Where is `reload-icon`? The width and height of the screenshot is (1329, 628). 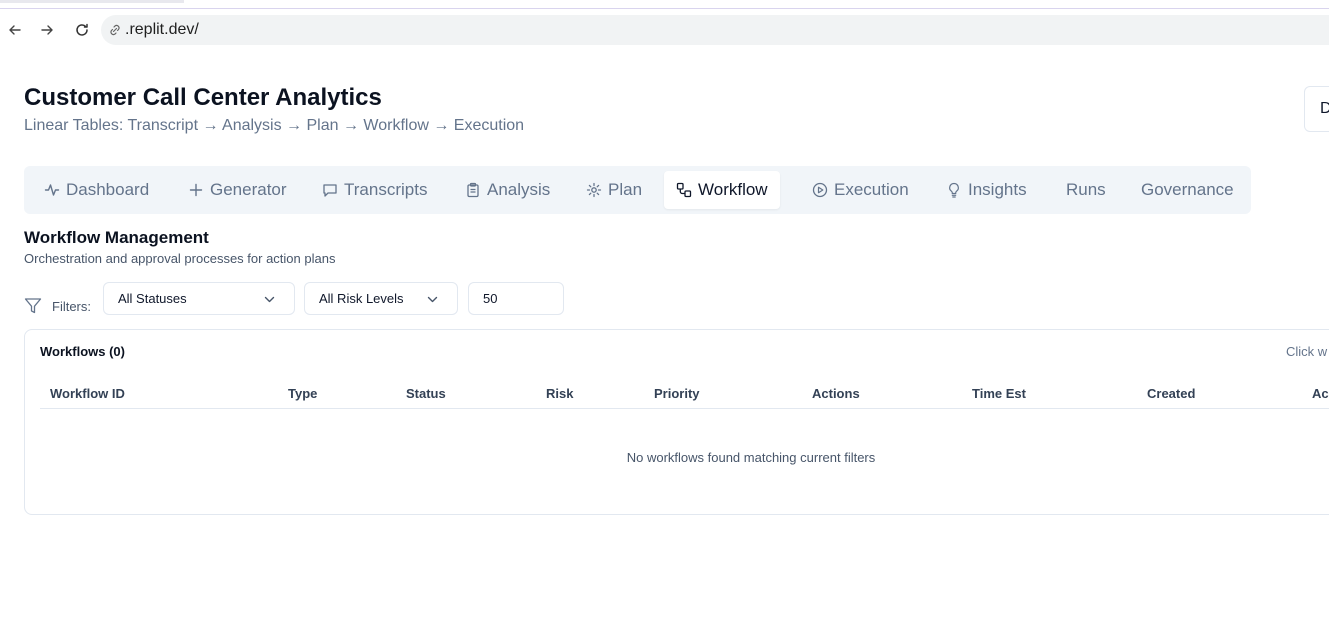
reload-icon is located at coordinates (82, 29).